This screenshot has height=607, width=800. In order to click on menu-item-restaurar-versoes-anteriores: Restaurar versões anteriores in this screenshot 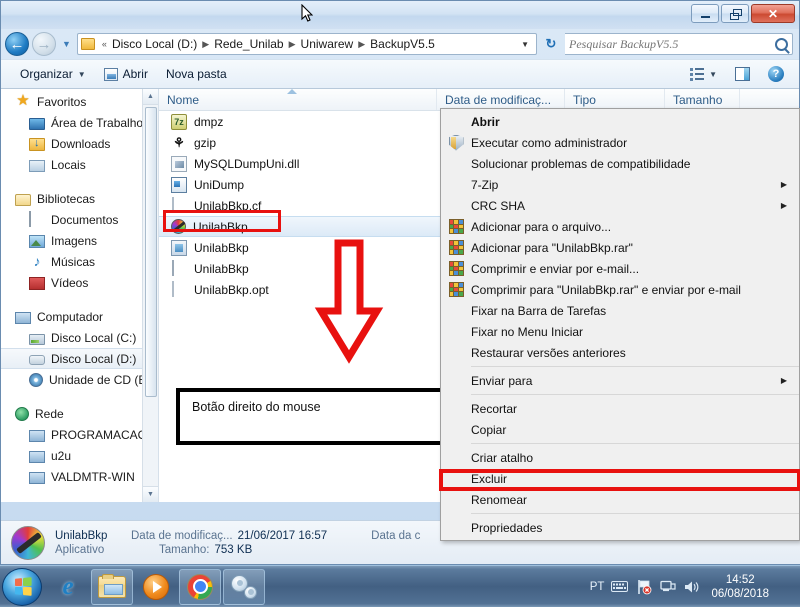, I will do `click(620, 352)`.